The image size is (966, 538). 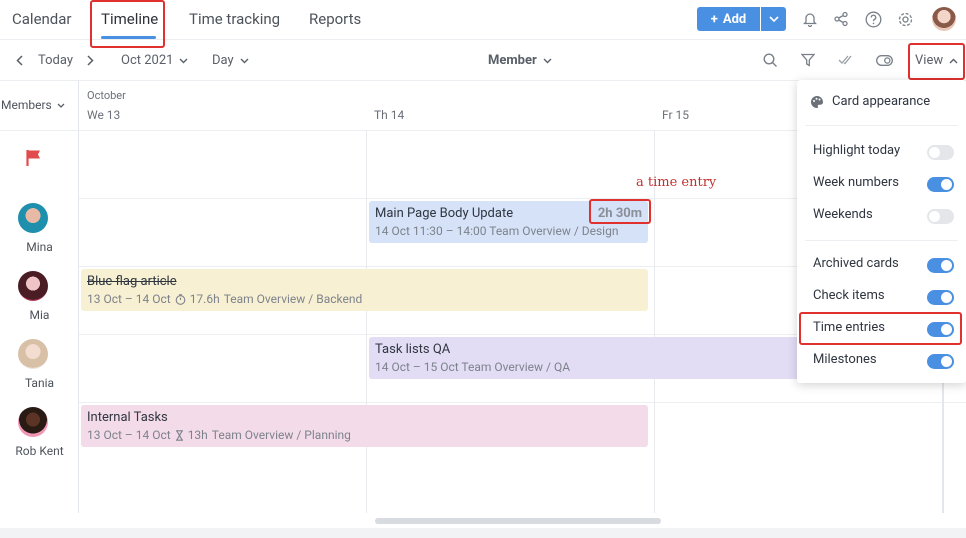 What do you see at coordinates (843, 214) in the screenshot?
I see `option-weekends: Weekends` at bounding box center [843, 214].